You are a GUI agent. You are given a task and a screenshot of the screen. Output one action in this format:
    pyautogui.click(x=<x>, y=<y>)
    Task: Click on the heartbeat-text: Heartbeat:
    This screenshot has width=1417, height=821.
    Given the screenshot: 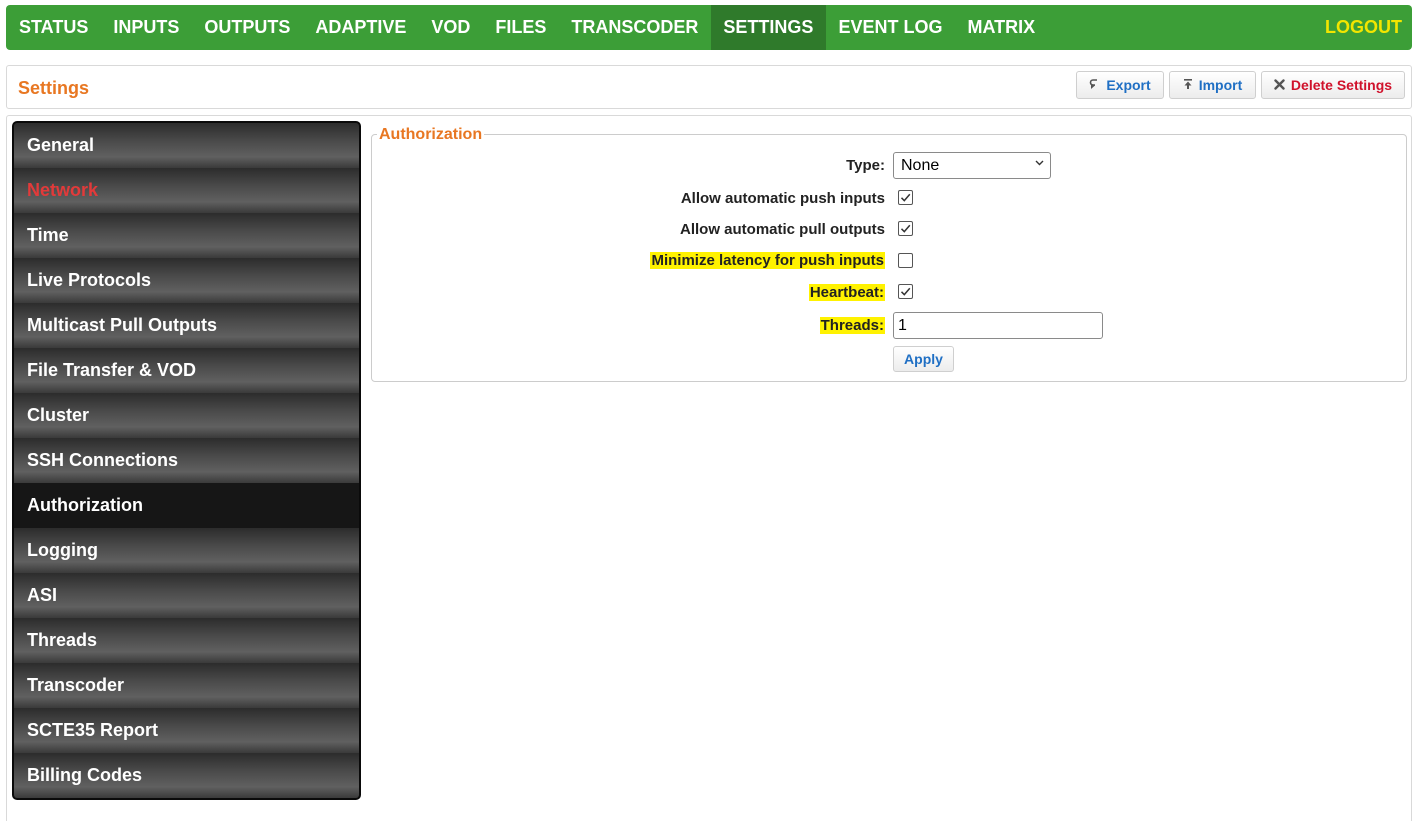 What is the action you would take?
    pyautogui.click(x=846, y=292)
    